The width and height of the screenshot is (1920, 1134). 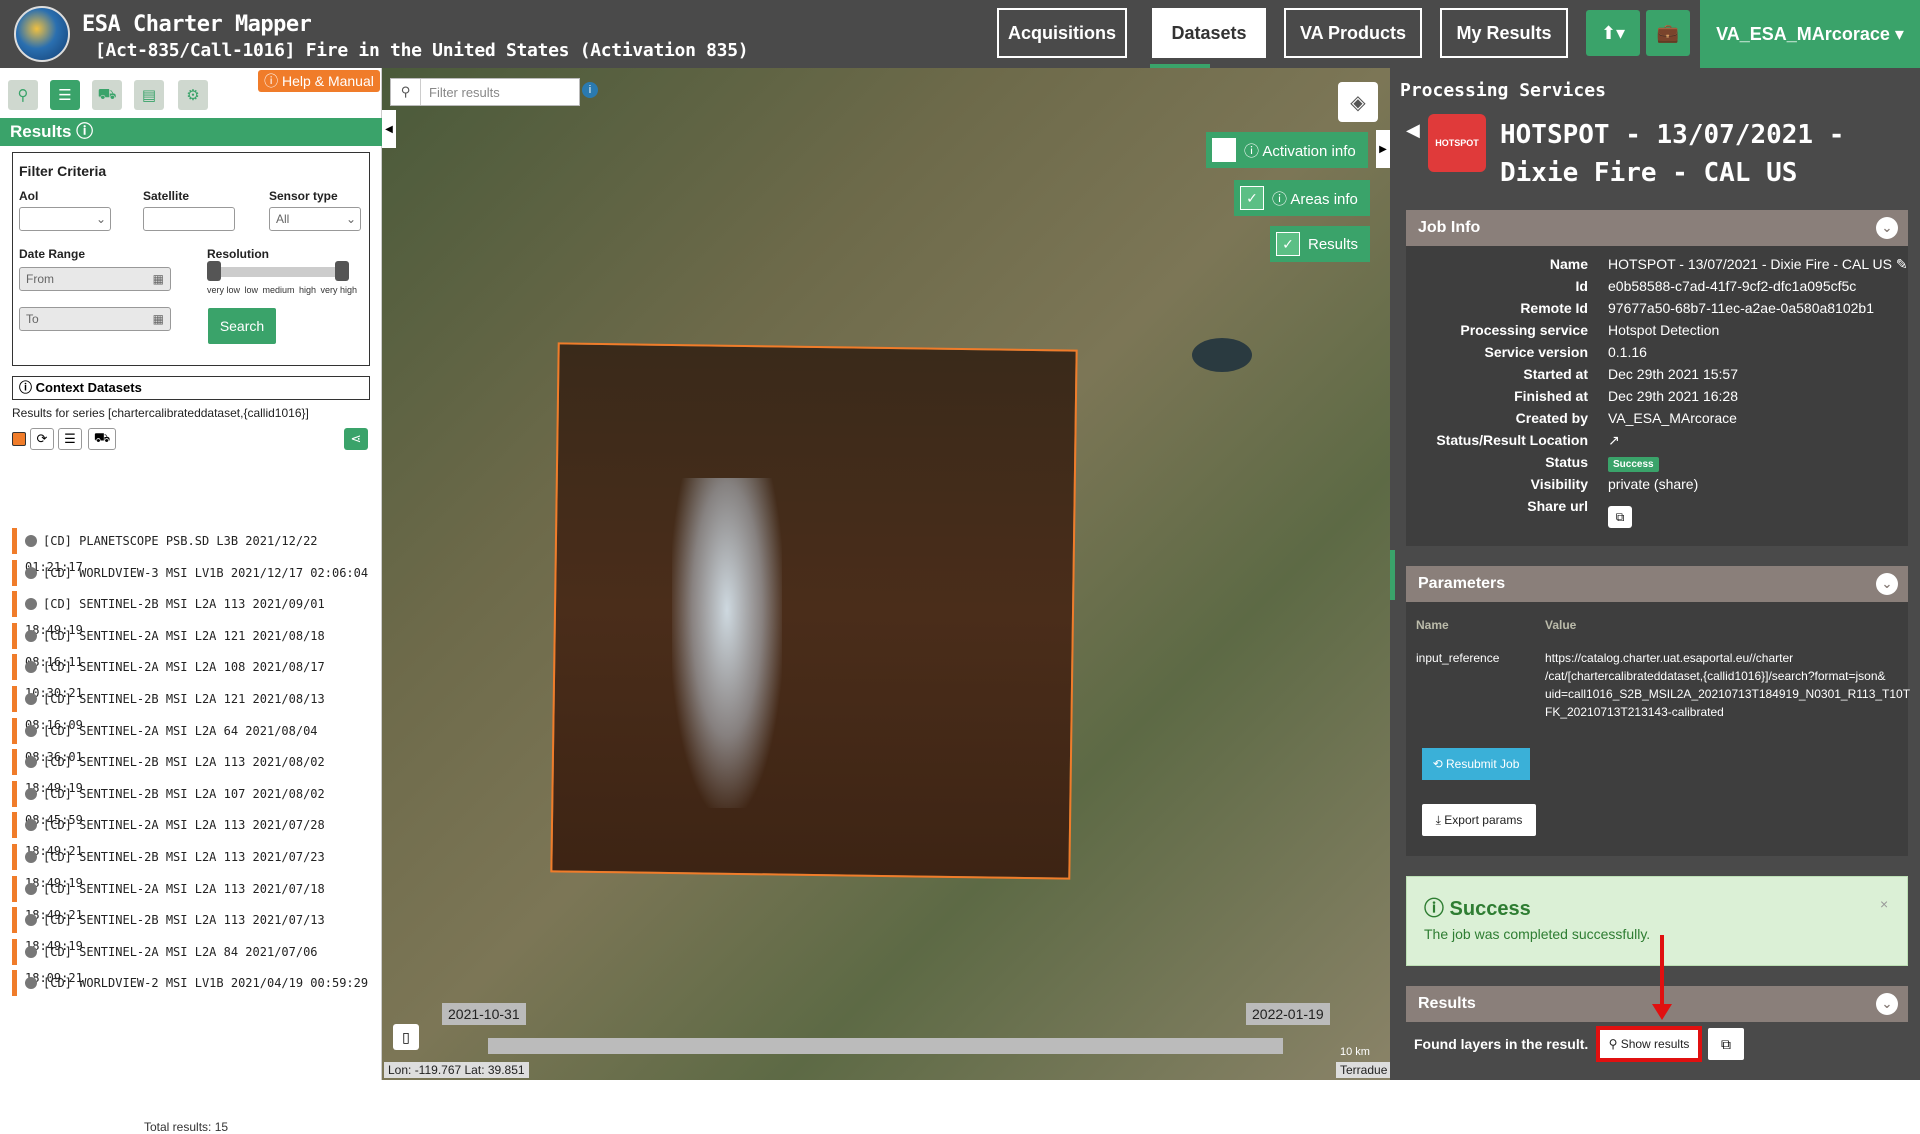 I want to click on status-badge: Success, so click(x=1633, y=464).